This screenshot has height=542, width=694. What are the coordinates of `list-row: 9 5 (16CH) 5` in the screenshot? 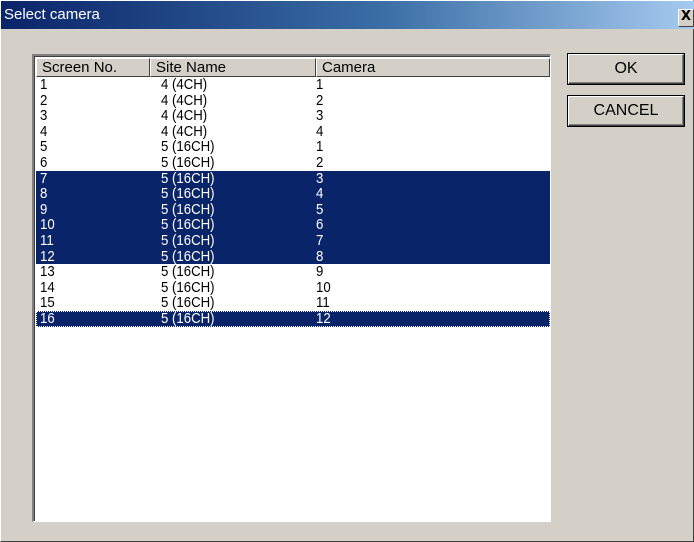 It's located at (293, 209).